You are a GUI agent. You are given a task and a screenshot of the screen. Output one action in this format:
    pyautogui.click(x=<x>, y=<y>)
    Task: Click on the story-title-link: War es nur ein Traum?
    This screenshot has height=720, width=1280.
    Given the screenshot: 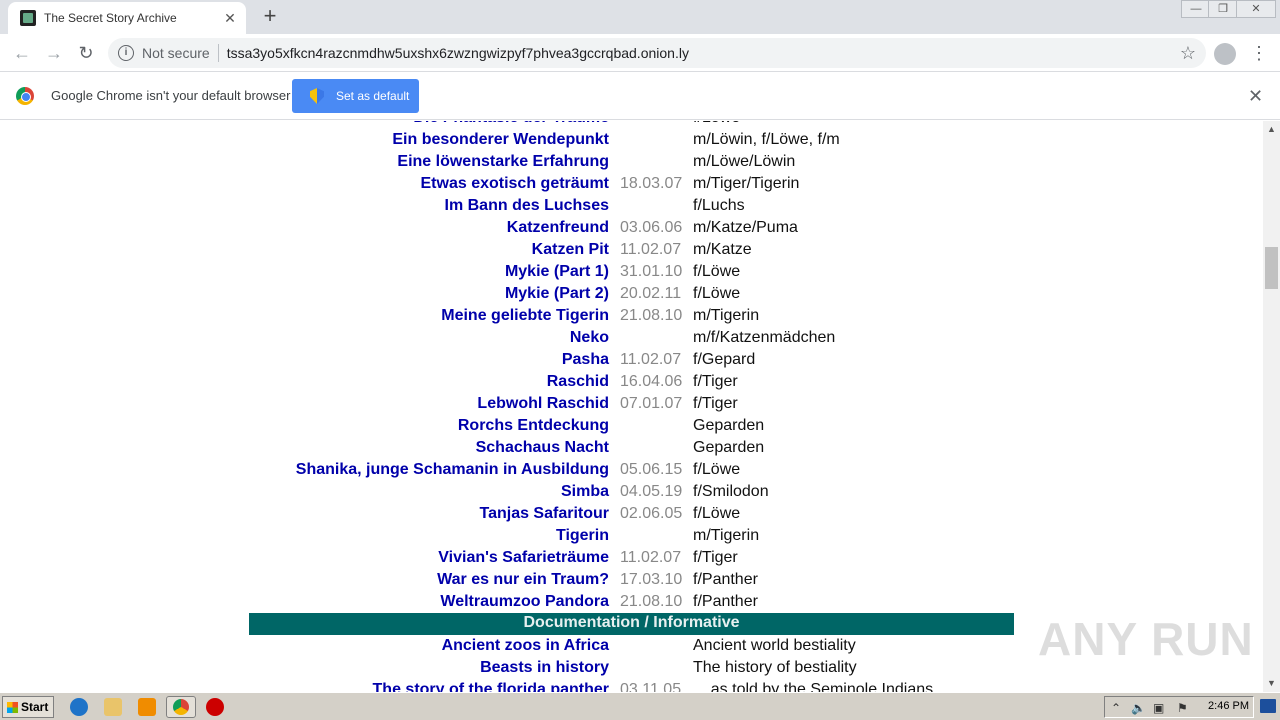 What is the action you would take?
    pyautogui.click(x=523, y=580)
    